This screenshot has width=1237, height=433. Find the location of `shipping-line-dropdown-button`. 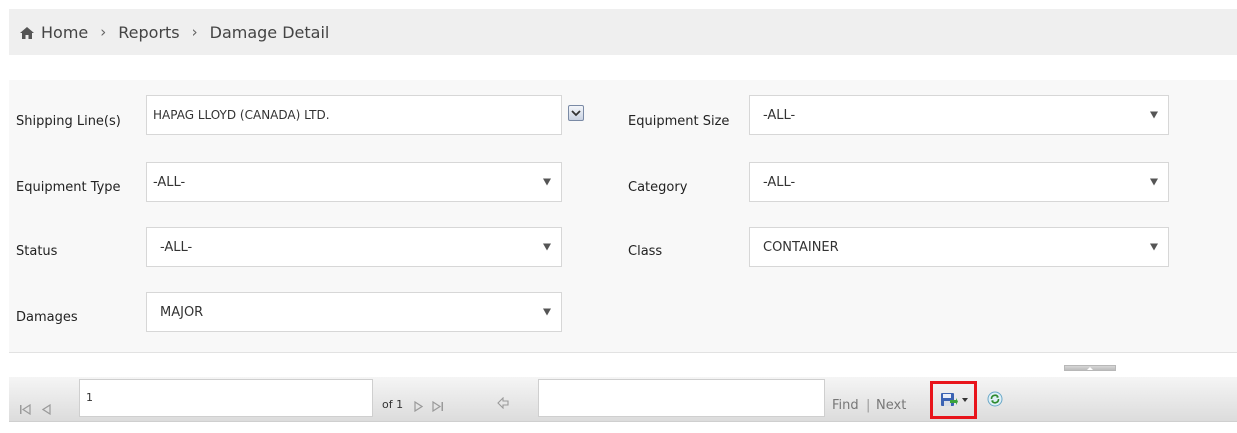

shipping-line-dropdown-button is located at coordinates (576, 113).